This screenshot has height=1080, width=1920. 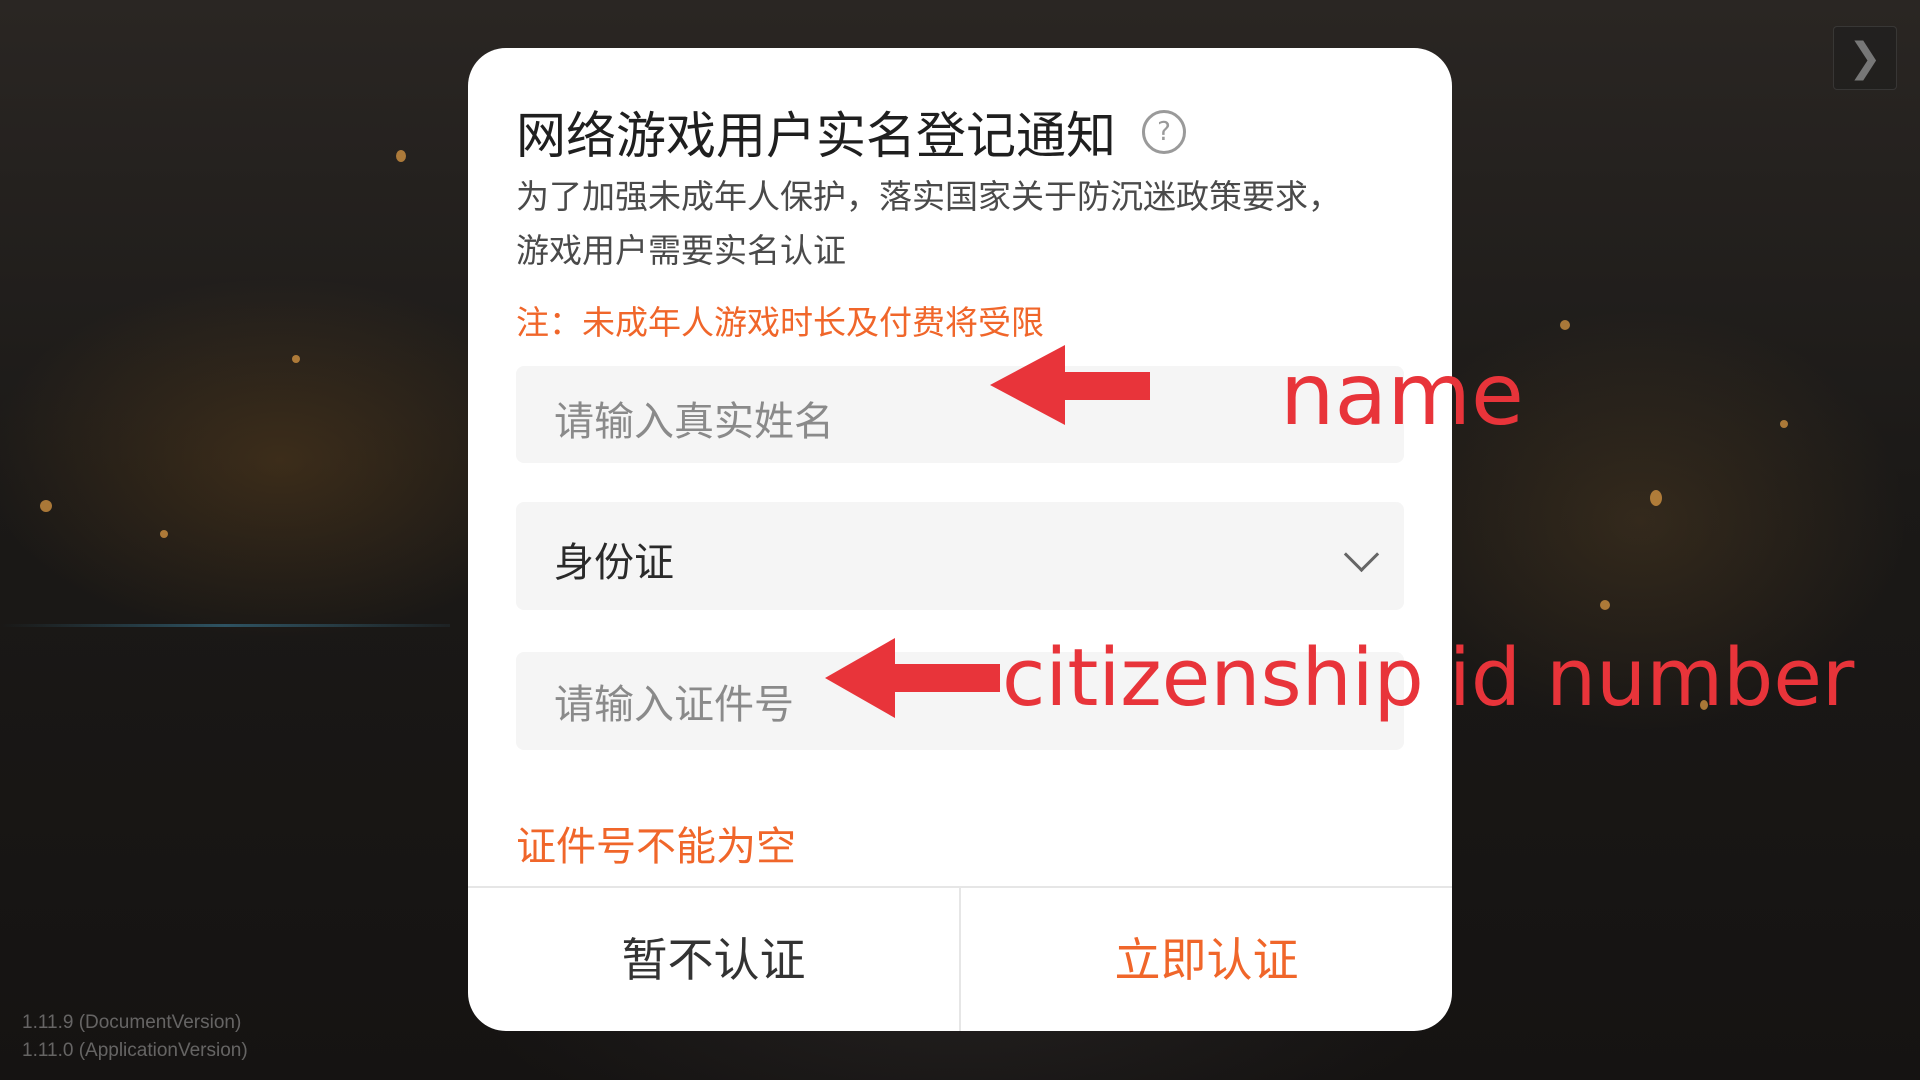 What do you see at coordinates (714, 959) in the screenshot?
I see `skip-verification-button: 暂不认证` at bounding box center [714, 959].